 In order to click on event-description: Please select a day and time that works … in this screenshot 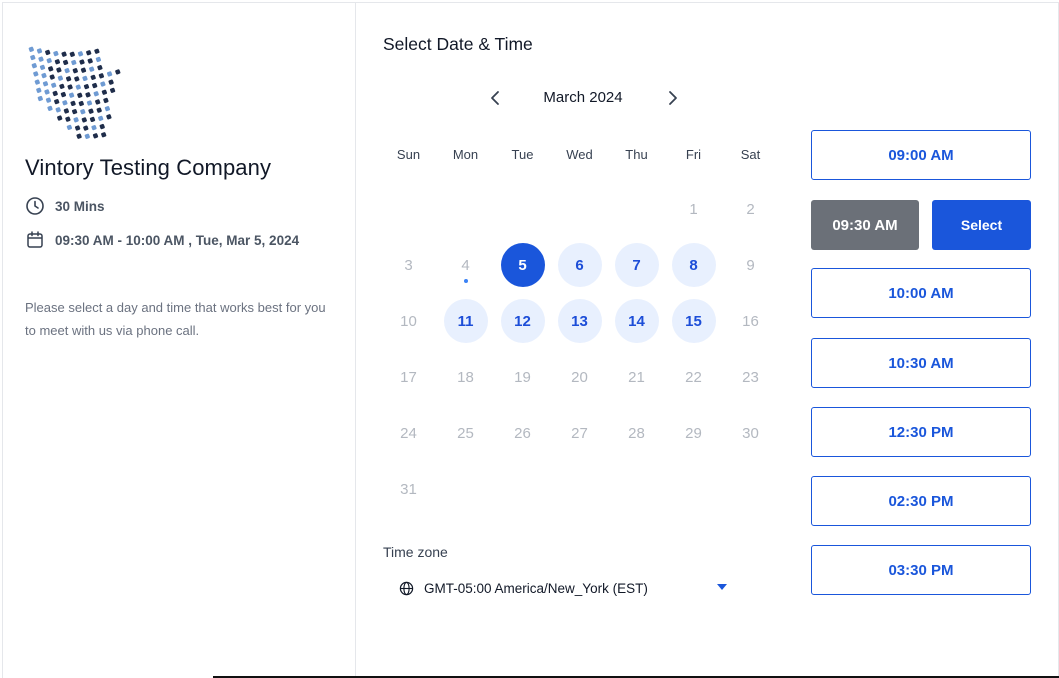, I will do `click(175, 319)`.